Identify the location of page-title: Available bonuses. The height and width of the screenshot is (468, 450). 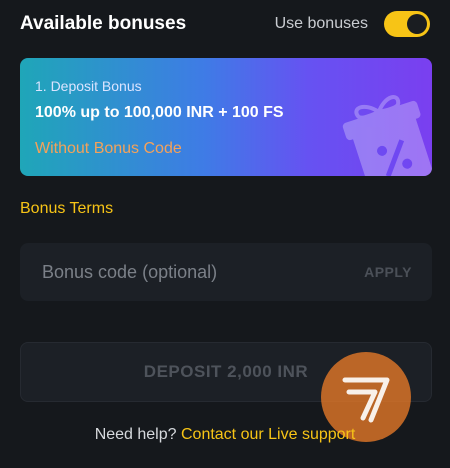
(103, 23).